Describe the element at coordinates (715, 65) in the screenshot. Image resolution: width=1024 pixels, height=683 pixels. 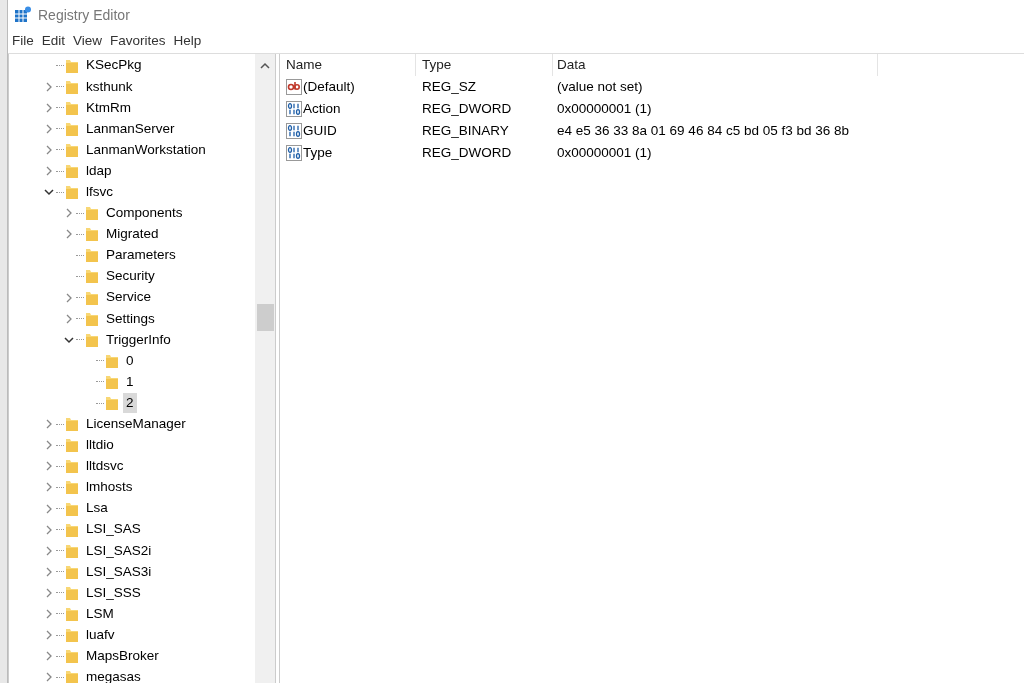
I see `column-header: Data` at that location.